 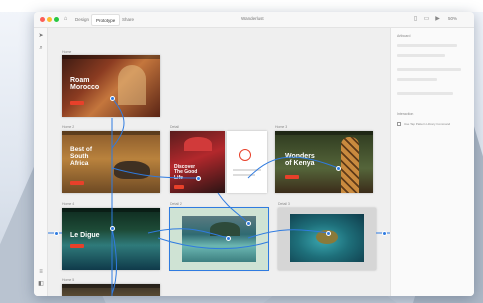 What do you see at coordinates (399, 124) in the screenshot?
I see `tap-pattern-checkbox` at bounding box center [399, 124].